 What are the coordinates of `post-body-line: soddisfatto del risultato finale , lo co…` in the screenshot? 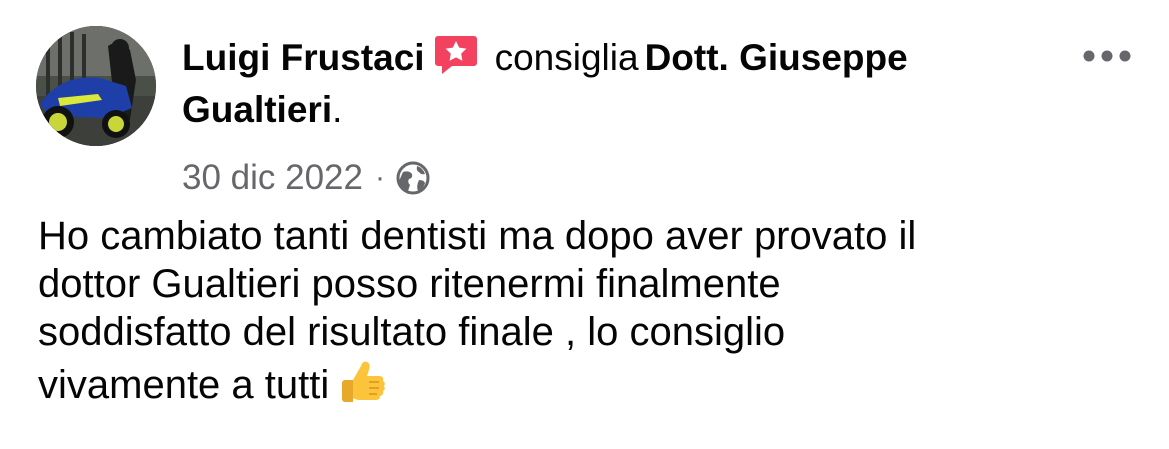 It's located at (412, 332).